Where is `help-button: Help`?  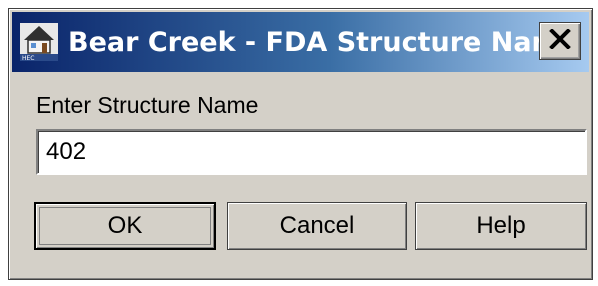 help-button: Help is located at coordinates (501, 226).